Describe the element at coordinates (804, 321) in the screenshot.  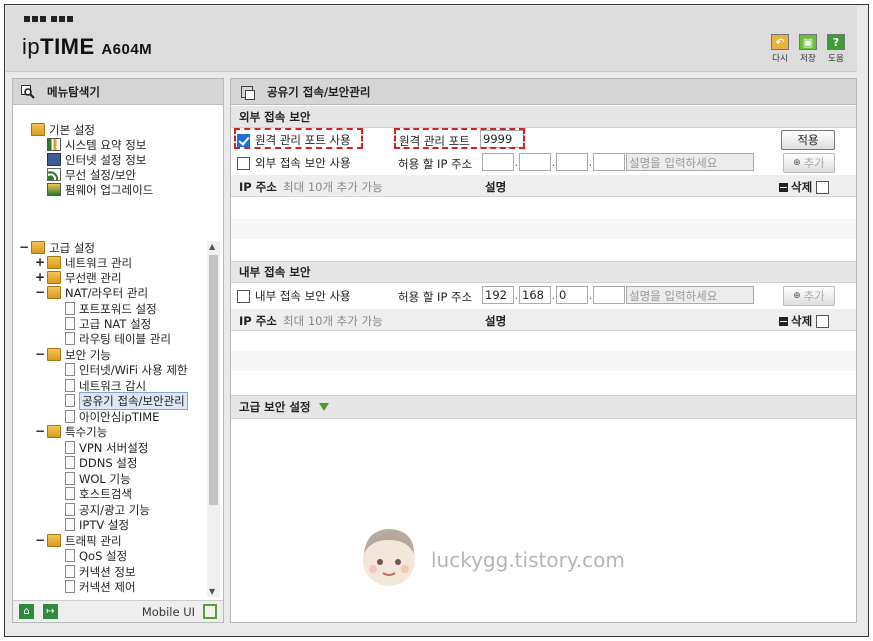
I see `internal-delete-all: 삭제` at that location.